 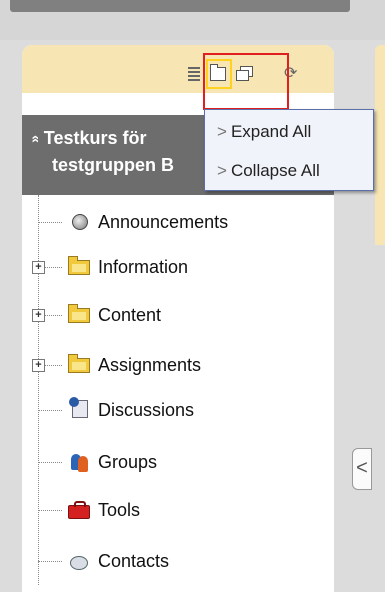 I want to click on menu-toolbar: ⟳, so click(x=178, y=77).